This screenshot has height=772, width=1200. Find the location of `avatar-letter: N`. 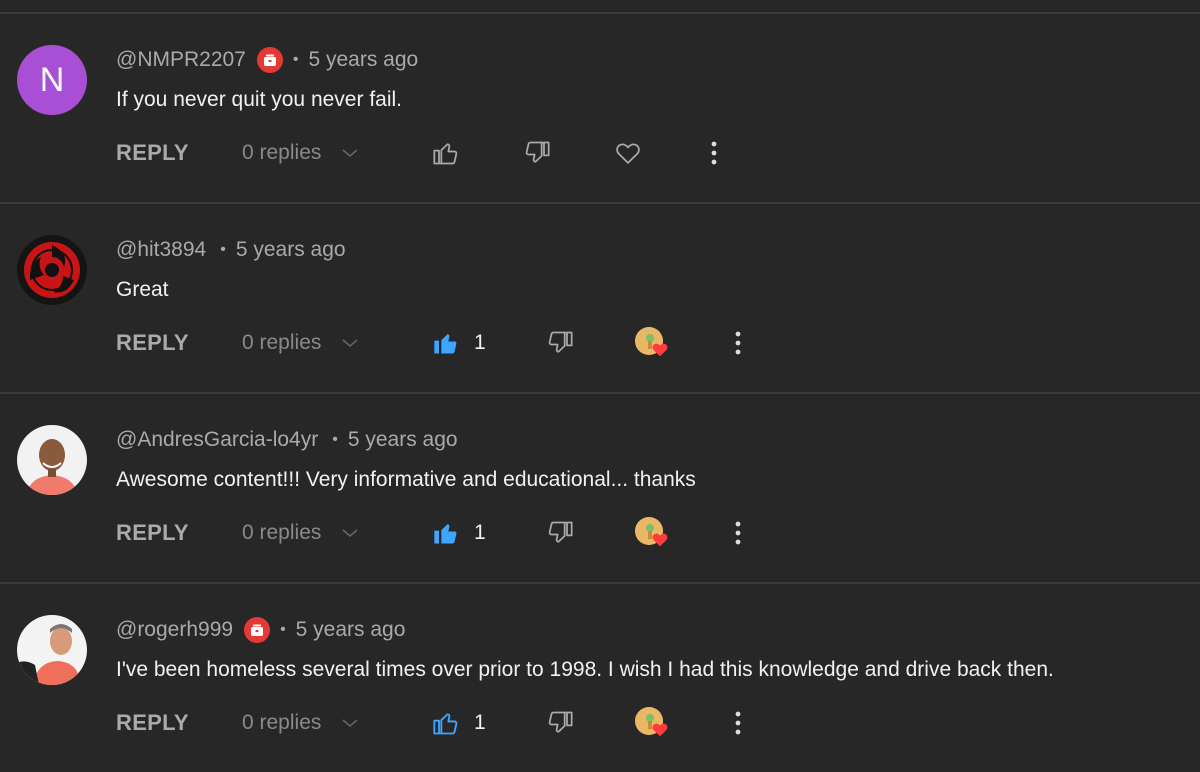

avatar-letter: N is located at coordinates (52, 79).